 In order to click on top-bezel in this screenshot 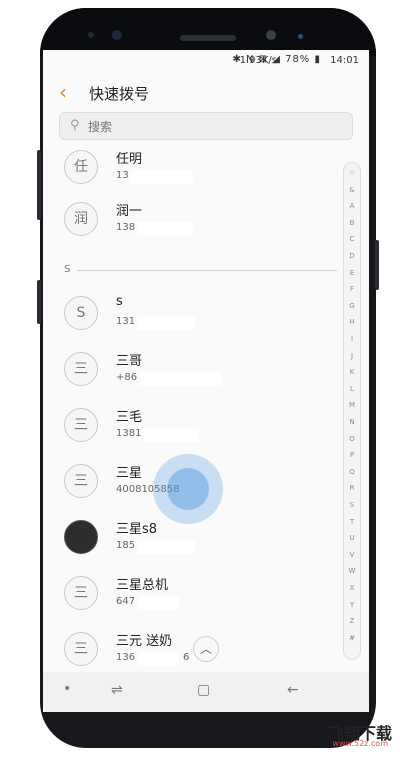, I will do `click(208, 32)`.